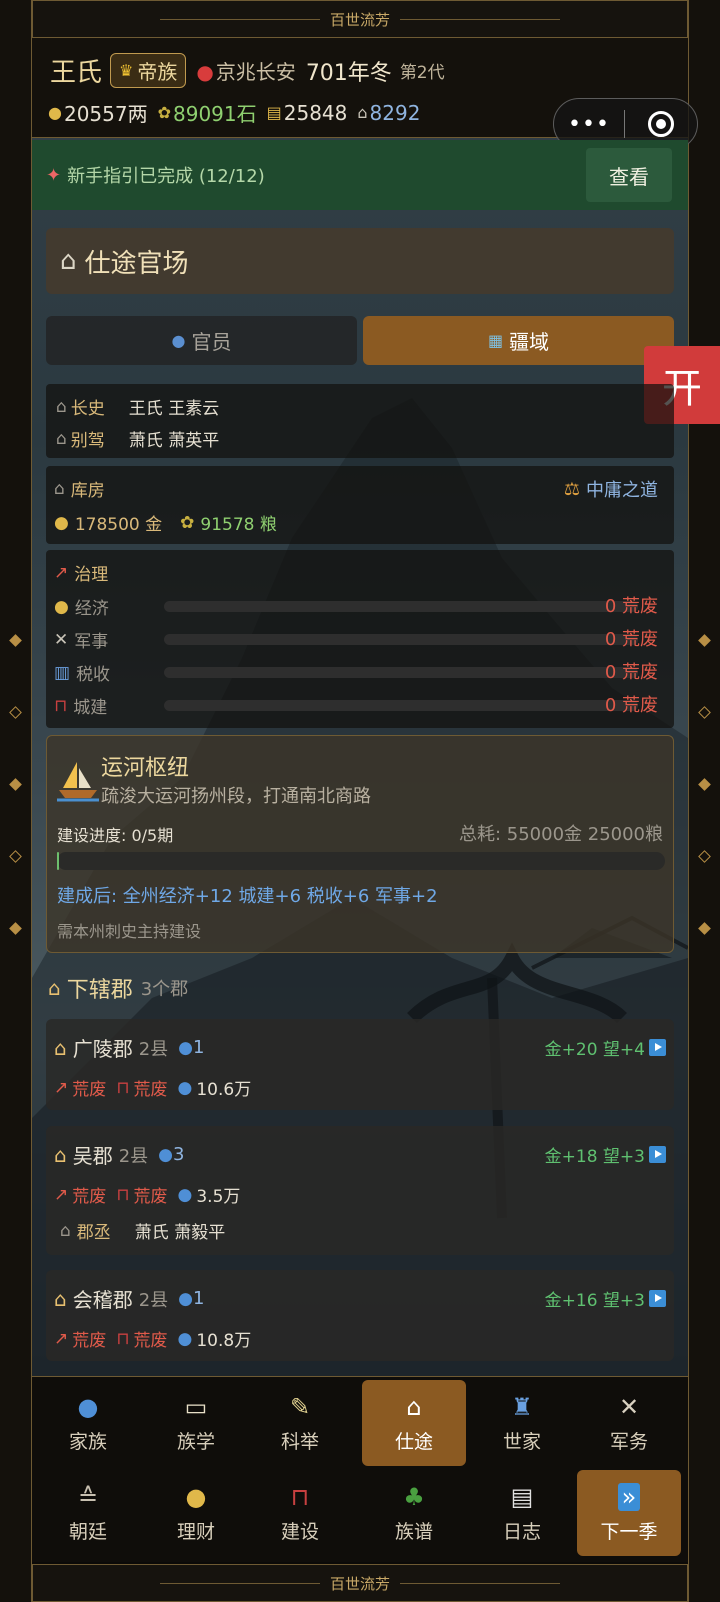  I want to click on view-button: 查看, so click(629, 175).